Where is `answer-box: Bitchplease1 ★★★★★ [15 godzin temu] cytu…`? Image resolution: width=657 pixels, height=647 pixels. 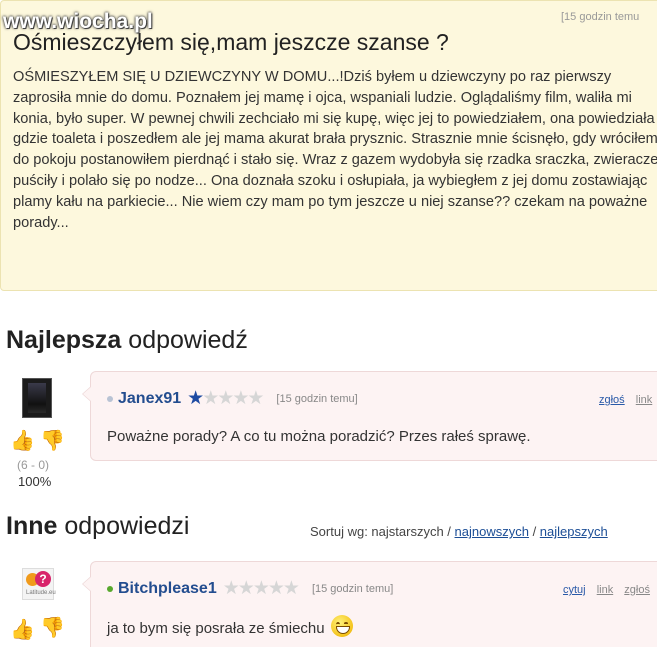
answer-box: Bitchplease1 ★★★★★ [15 godzin temu] cytu… is located at coordinates (369, 604).